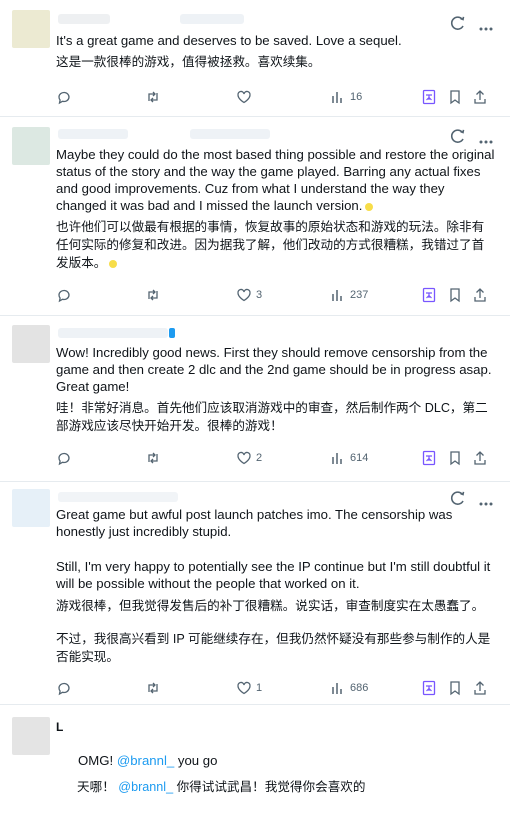  Describe the element at coordinates (188, 62) in the screenshot. I see `post-text-zh: 这是一款很棒的游戏，值得被拯救。喜欢续集。` at that location.